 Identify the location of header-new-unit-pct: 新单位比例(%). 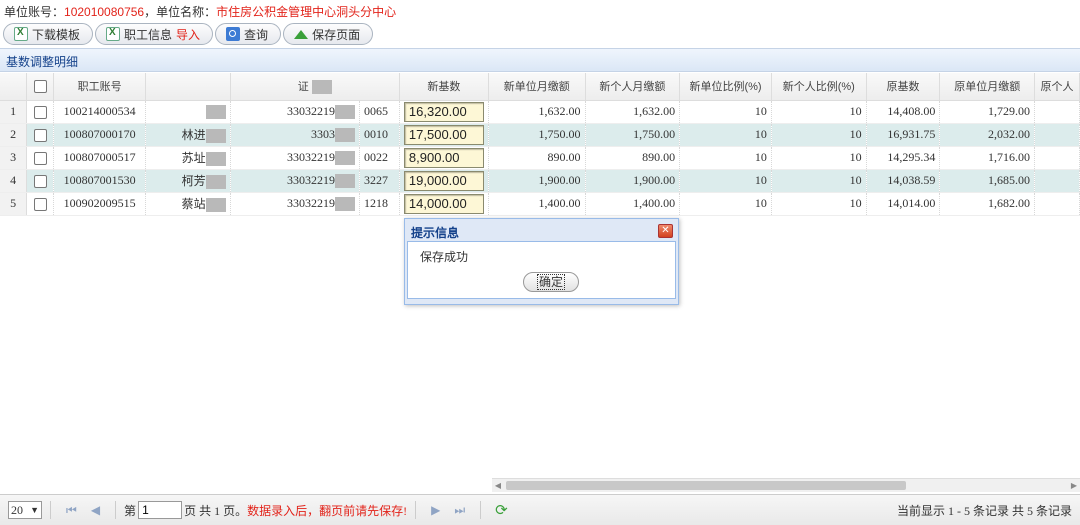
(725, 87).